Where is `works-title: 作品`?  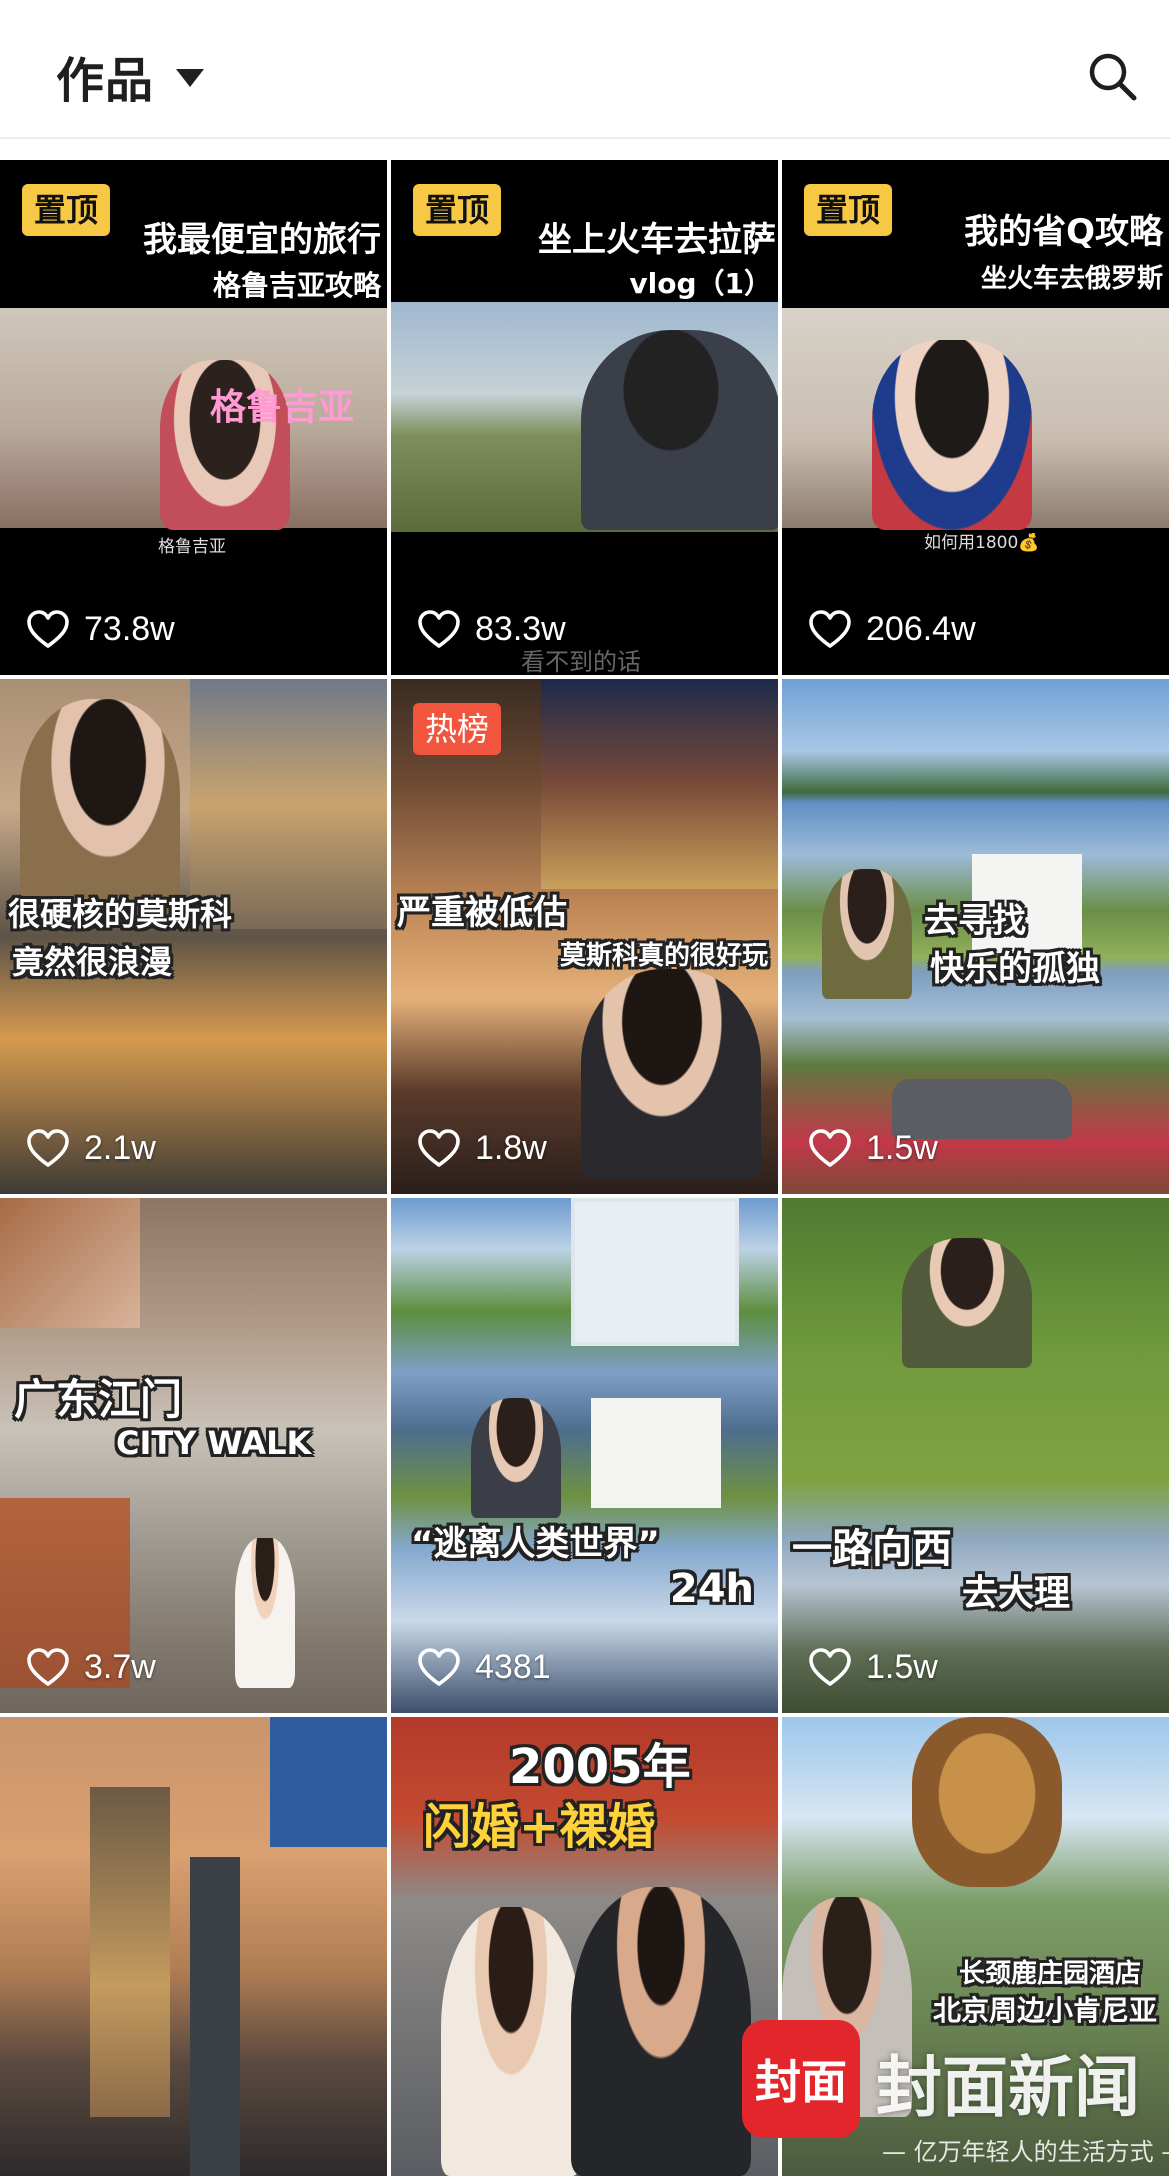
works-title: 作品 is located at coordinates (105, 81).